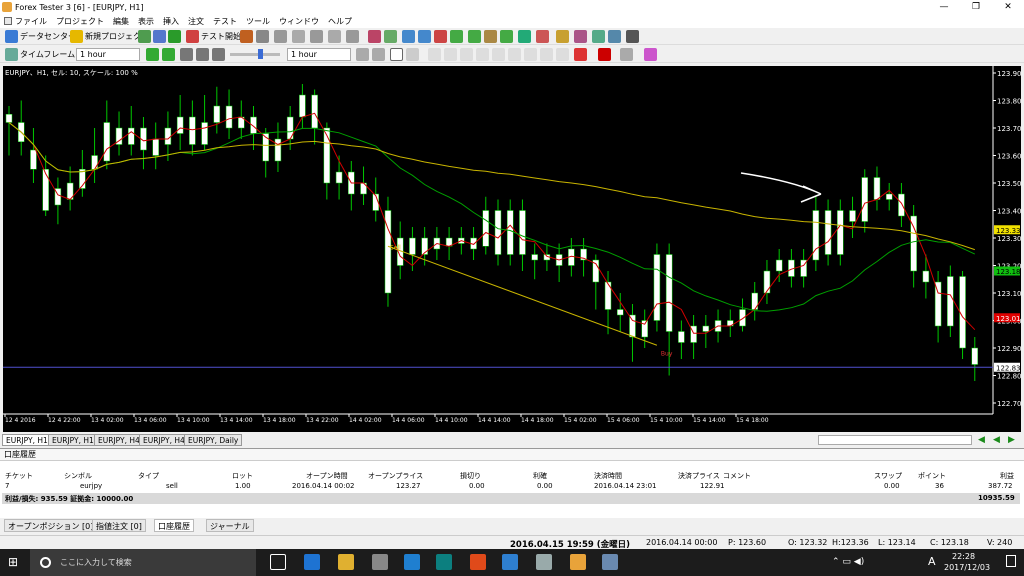 This screenshot has height=576, width=1024. What do you see at coordinates (255, 54) in the screenshot?
I see `speed-slider-track` at bounding box center [255, 54].